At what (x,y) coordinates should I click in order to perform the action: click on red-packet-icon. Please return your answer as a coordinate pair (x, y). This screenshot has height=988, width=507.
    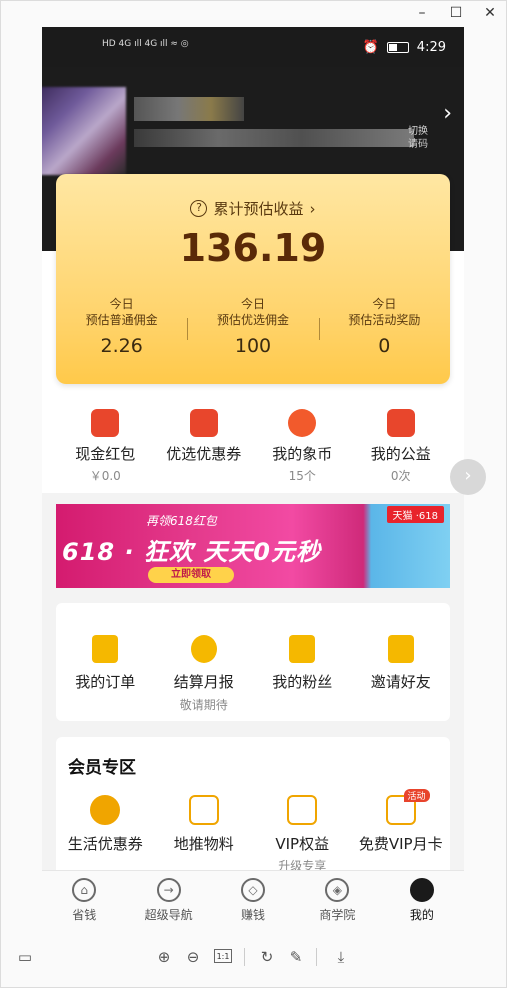
    Looking at the image, I should click on (105, 423).